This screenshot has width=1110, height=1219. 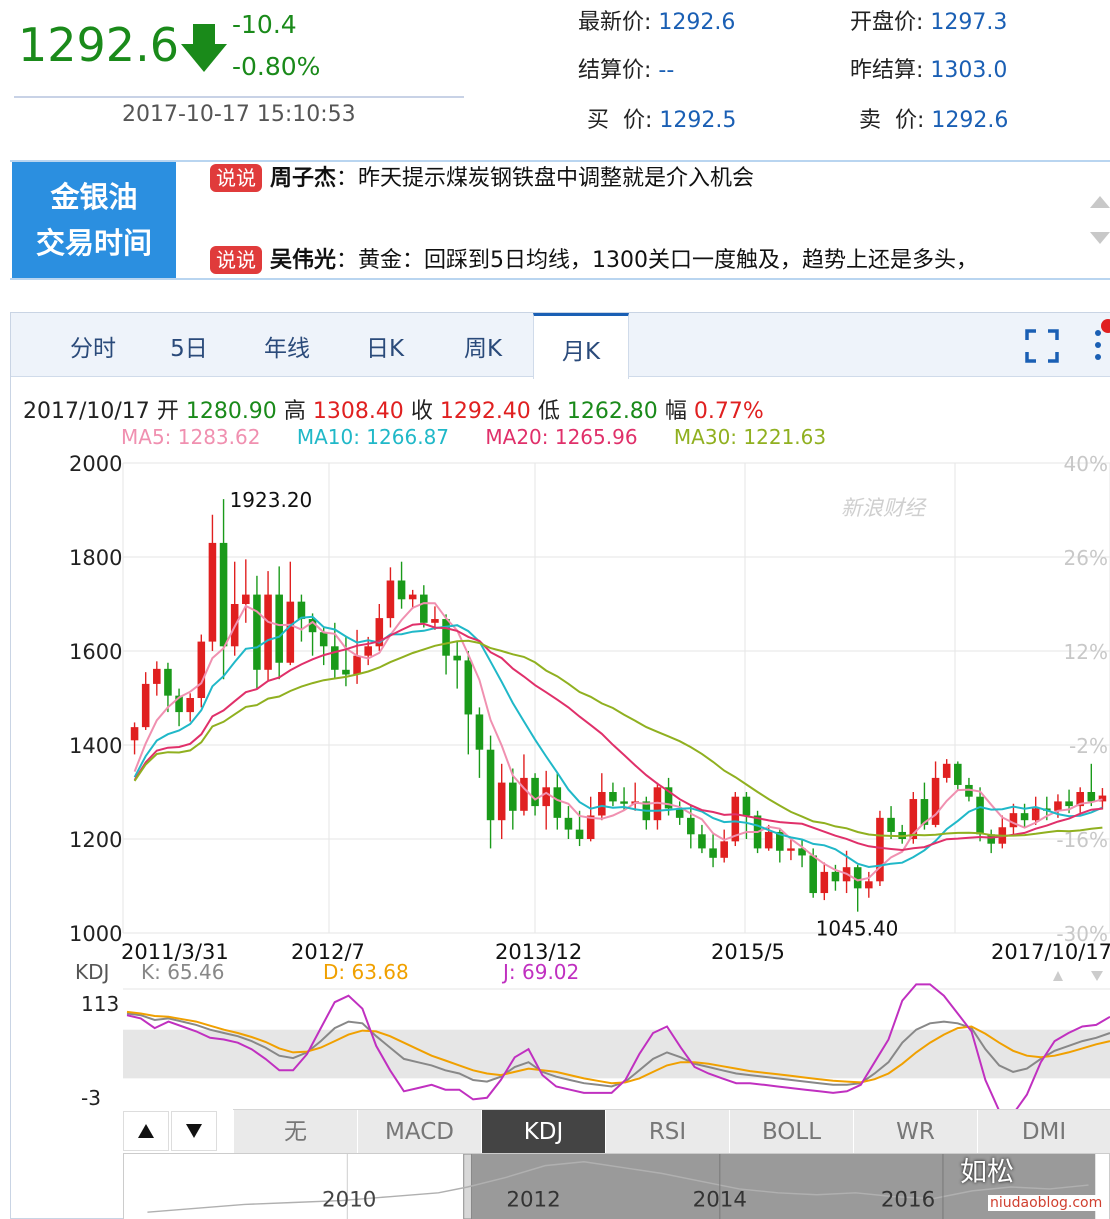 What do you see at coordinates (887, 22) in the screenshot?
I see `open-price-label: 开盘价:` at bounding box center [887, 22].